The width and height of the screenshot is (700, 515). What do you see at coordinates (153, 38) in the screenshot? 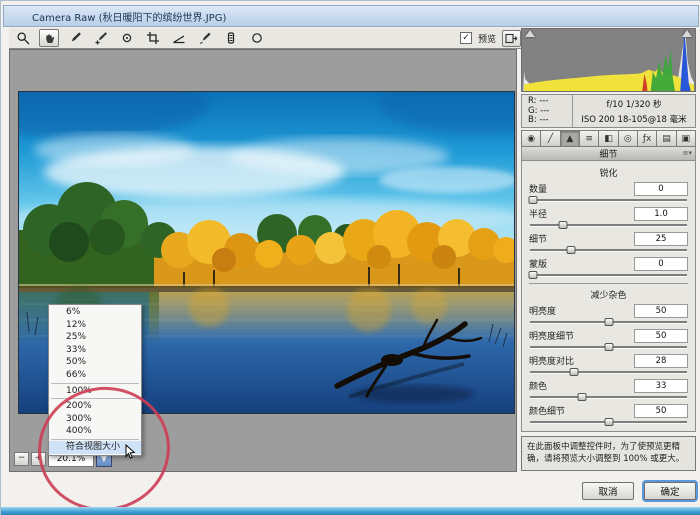
I see `crop-tool-icon` at bounding box center [153, 38].